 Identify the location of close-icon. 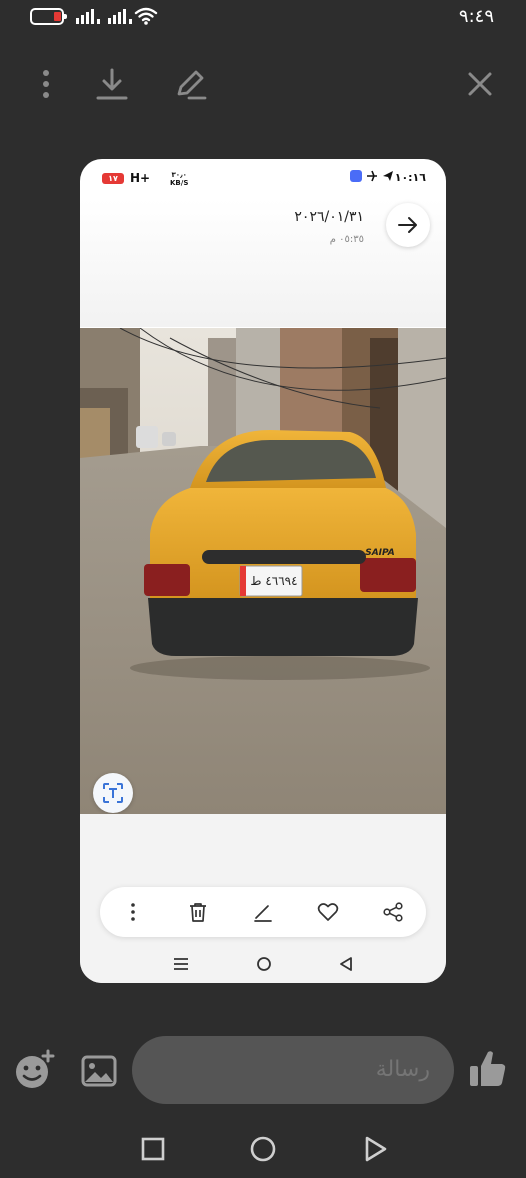
(480, 84).